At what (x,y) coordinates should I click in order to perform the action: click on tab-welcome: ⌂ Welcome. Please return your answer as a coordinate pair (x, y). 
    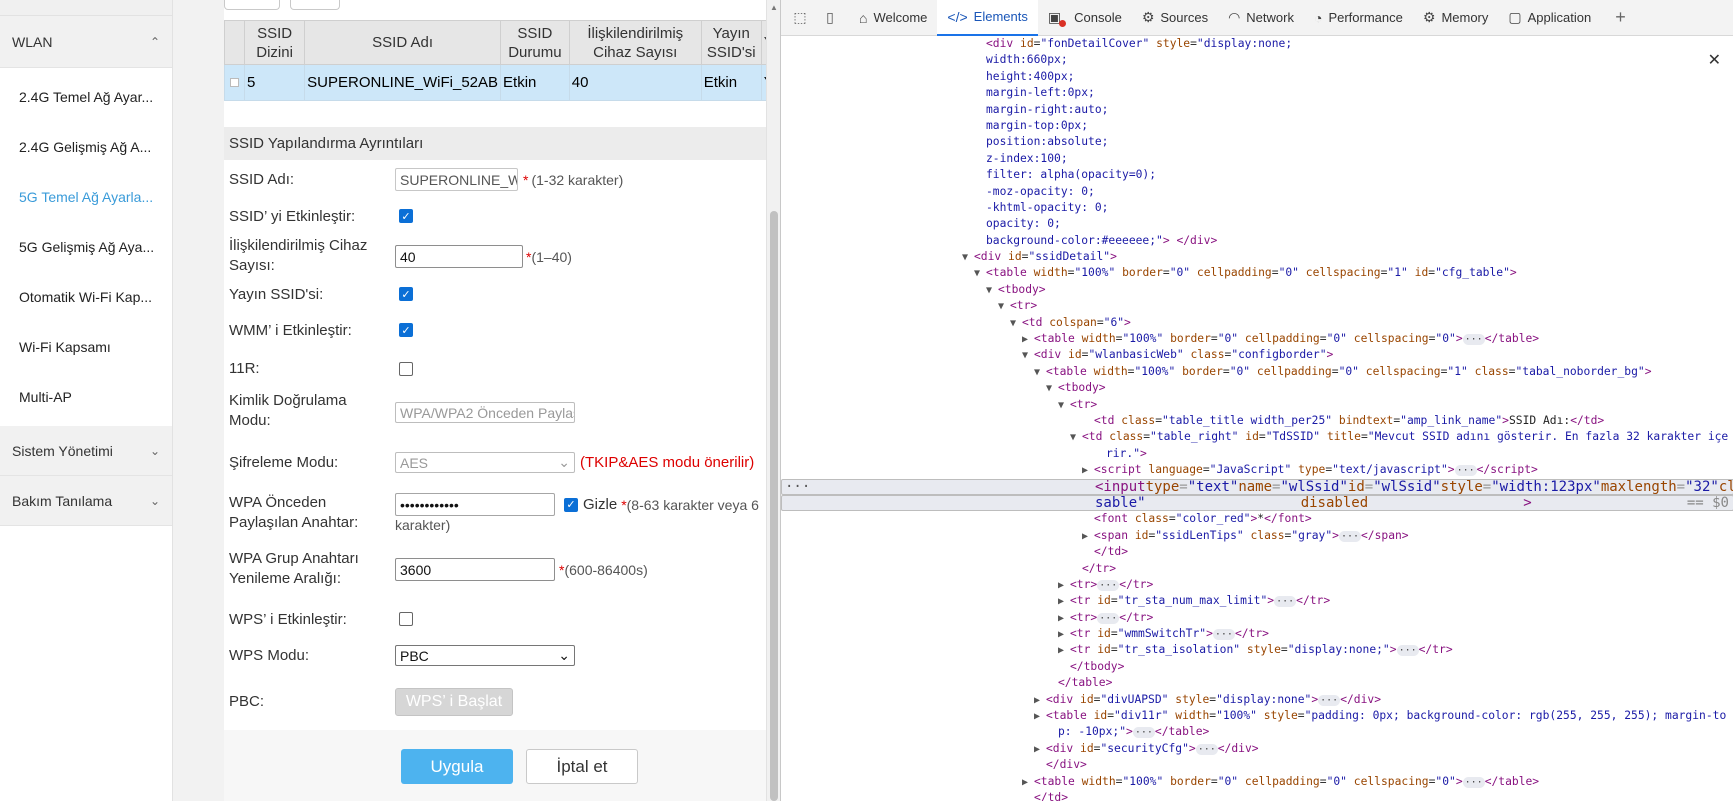
    Looking at the image, I should click on (893, 18).